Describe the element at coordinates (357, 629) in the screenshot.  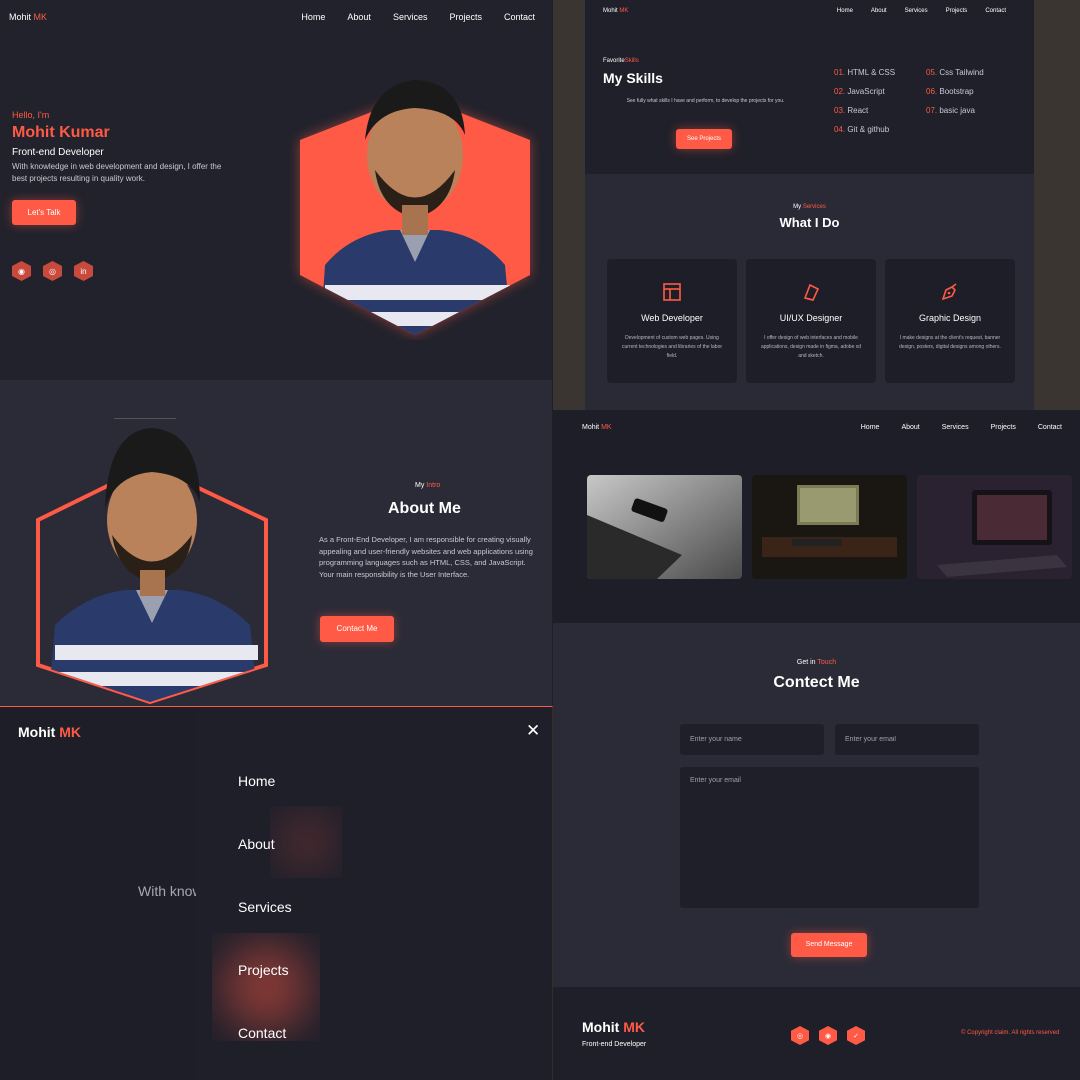
I see `contact-me-button: Contact Me` at that location.